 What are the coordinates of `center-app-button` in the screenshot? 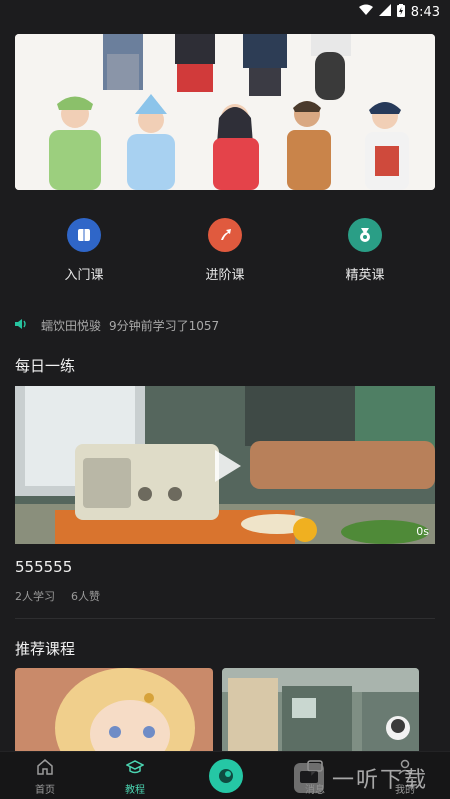 It's located at (226, 776).